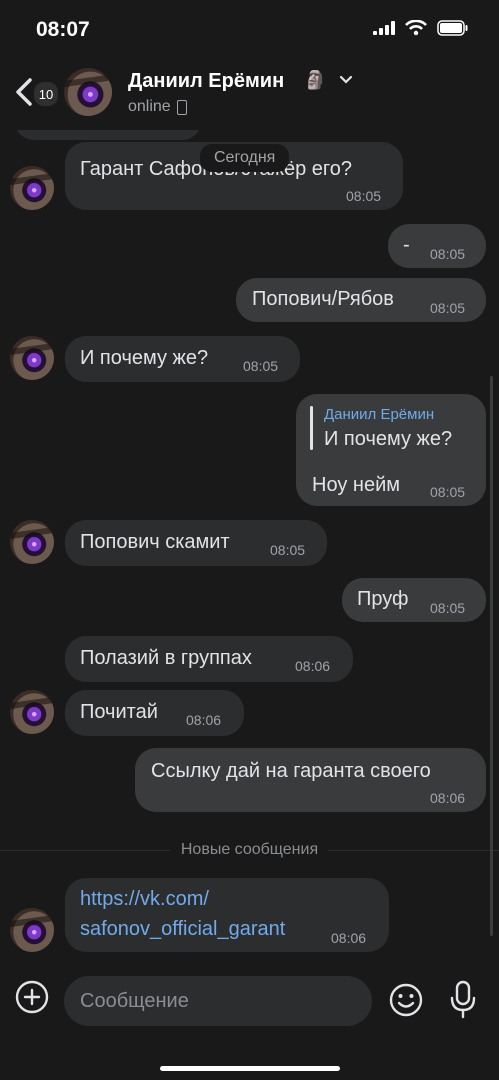  I want to click on mobile-device-icon, so click(181, 107).